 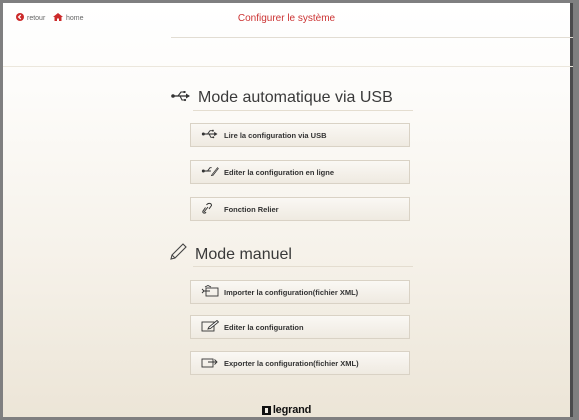 I want to click on edit-config-button: Editer la configuration, so click(x=300, y=327).